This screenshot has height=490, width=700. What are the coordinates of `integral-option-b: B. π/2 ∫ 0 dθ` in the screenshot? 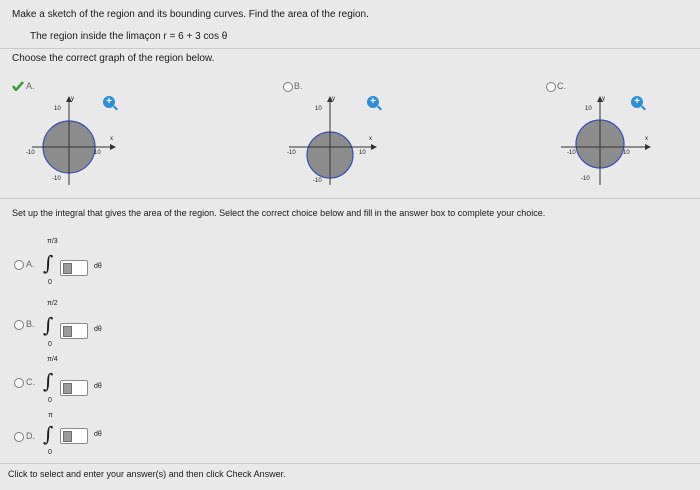 It's located at (65, 325).